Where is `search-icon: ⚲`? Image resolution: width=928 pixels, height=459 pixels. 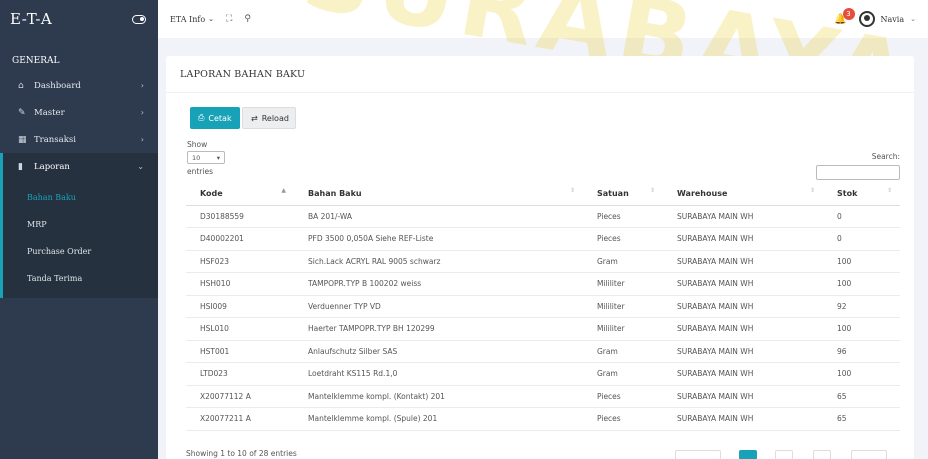 search-icon: ⚲ is located at coordinates (247, 19).